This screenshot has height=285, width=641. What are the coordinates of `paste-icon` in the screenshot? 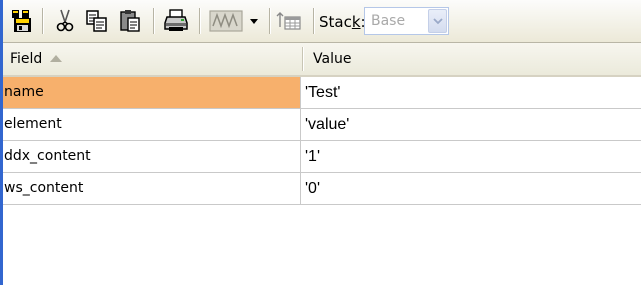 It's located at (130, 21).